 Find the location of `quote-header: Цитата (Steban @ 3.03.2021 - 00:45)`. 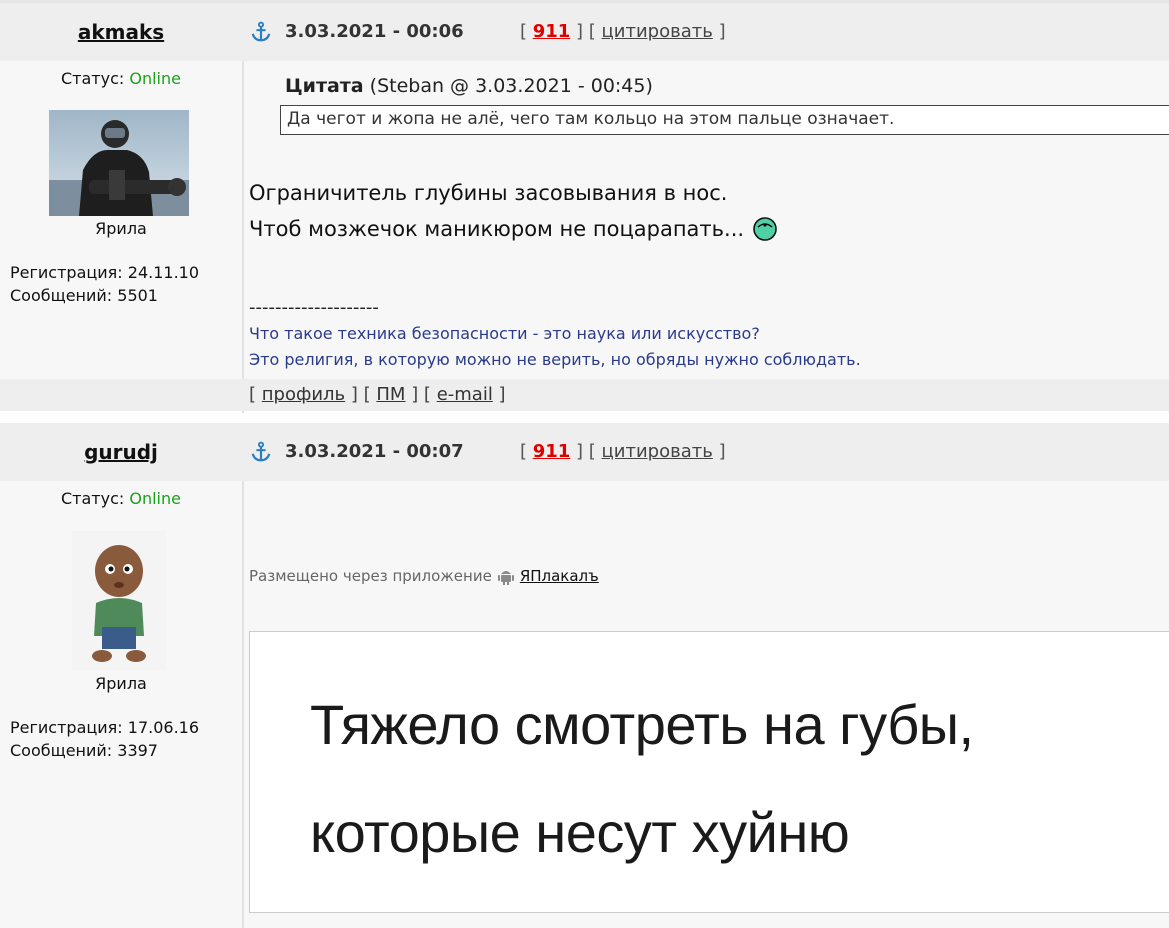

quote-header: Цитата (Steban @ 3.03.2021 - 00:45) is located at coordinates (469, 86).